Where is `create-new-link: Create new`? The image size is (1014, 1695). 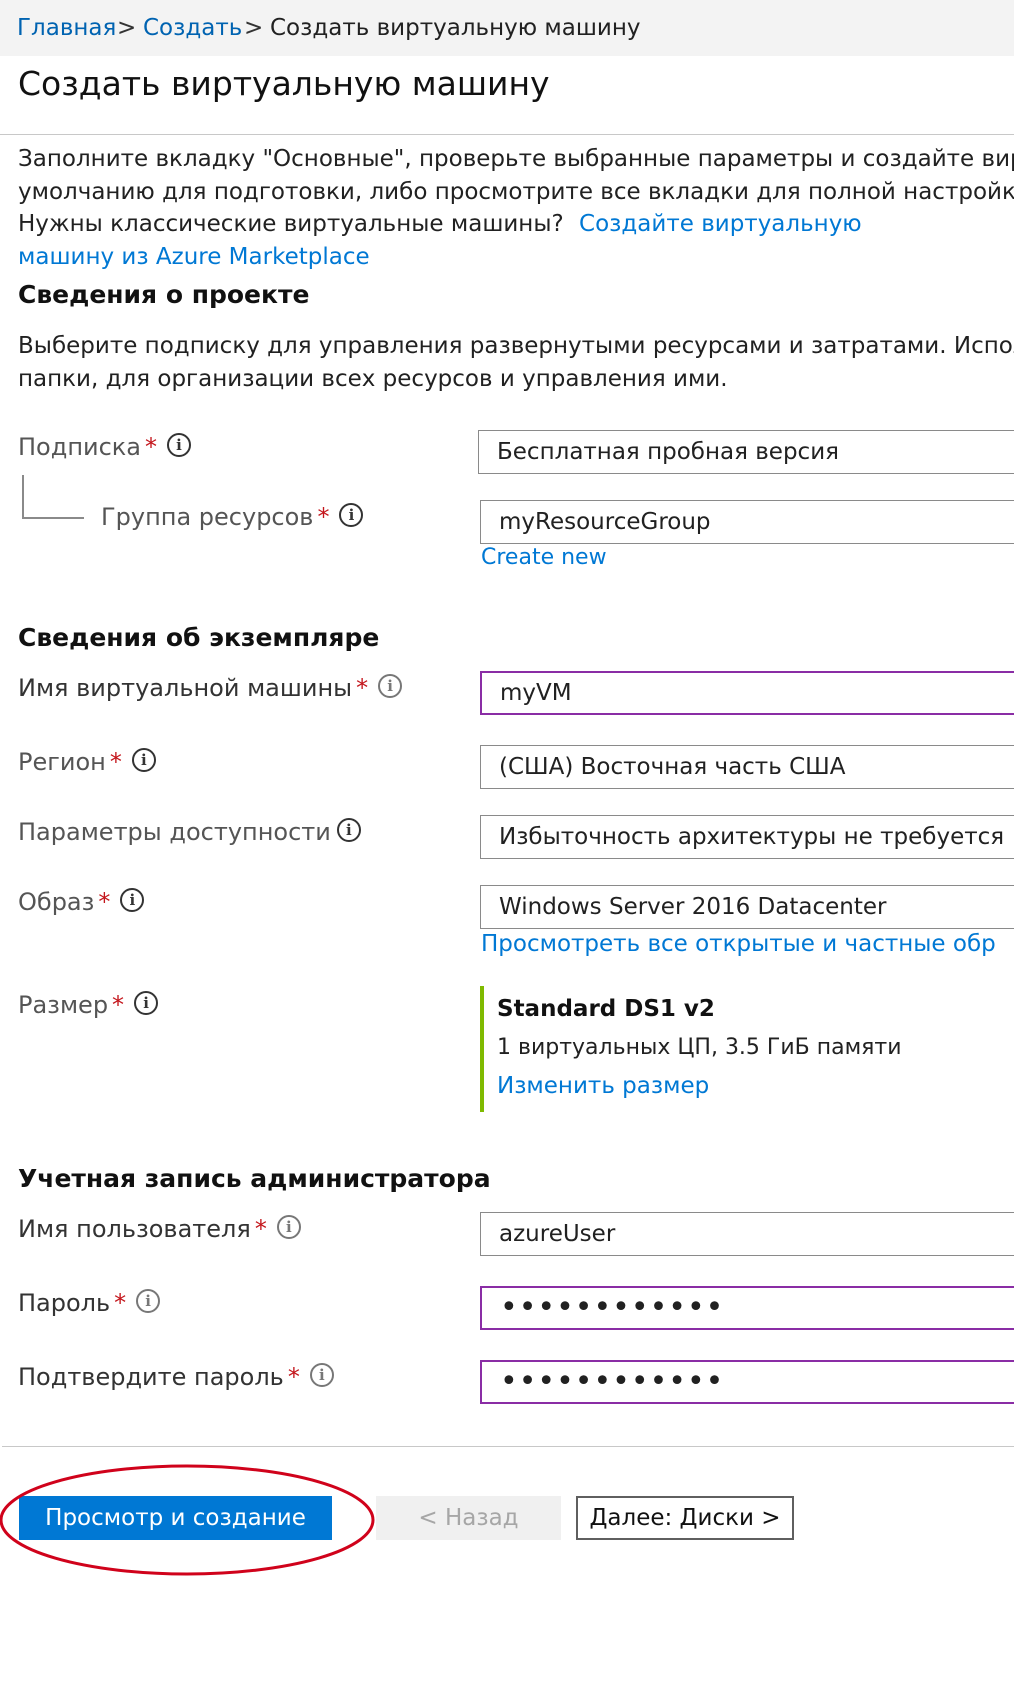
create-new-link: Create new is located at coordinates (544, 557).